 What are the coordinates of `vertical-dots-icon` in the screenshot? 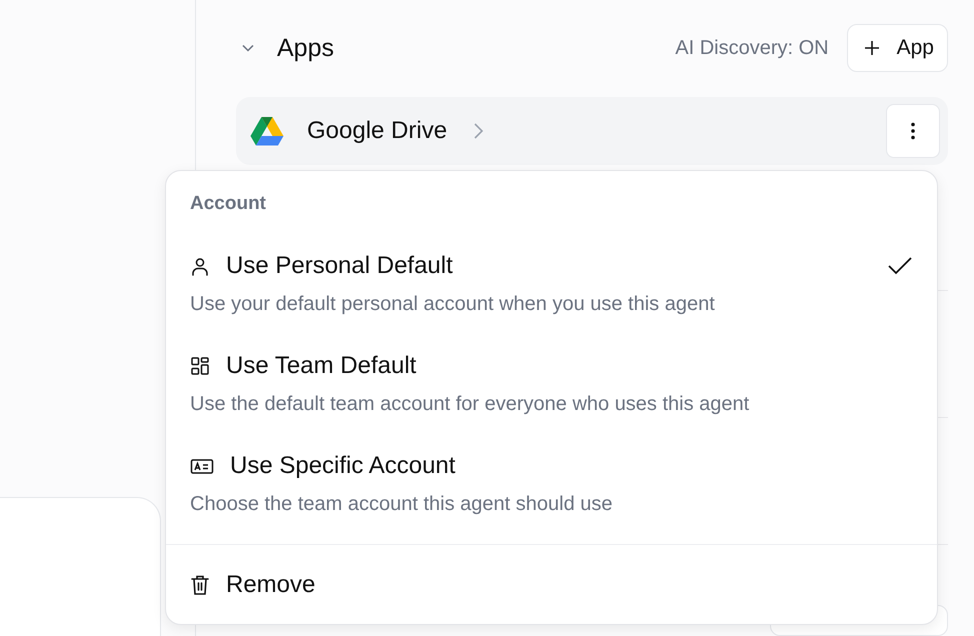 It's located at (913, 131).